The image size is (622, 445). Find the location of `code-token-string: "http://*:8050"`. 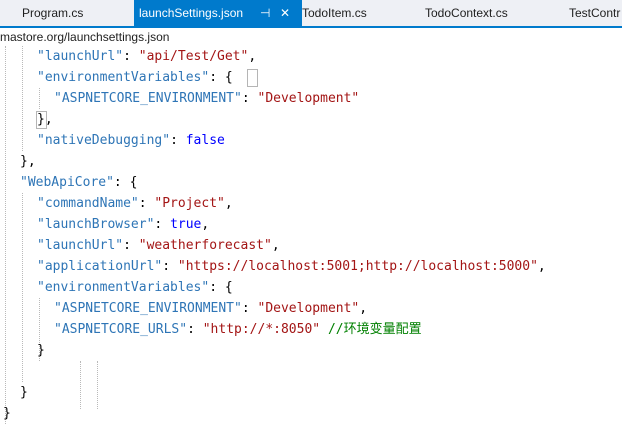

code-token-string: "http://*:8050" is located at coordinates (261, 329).